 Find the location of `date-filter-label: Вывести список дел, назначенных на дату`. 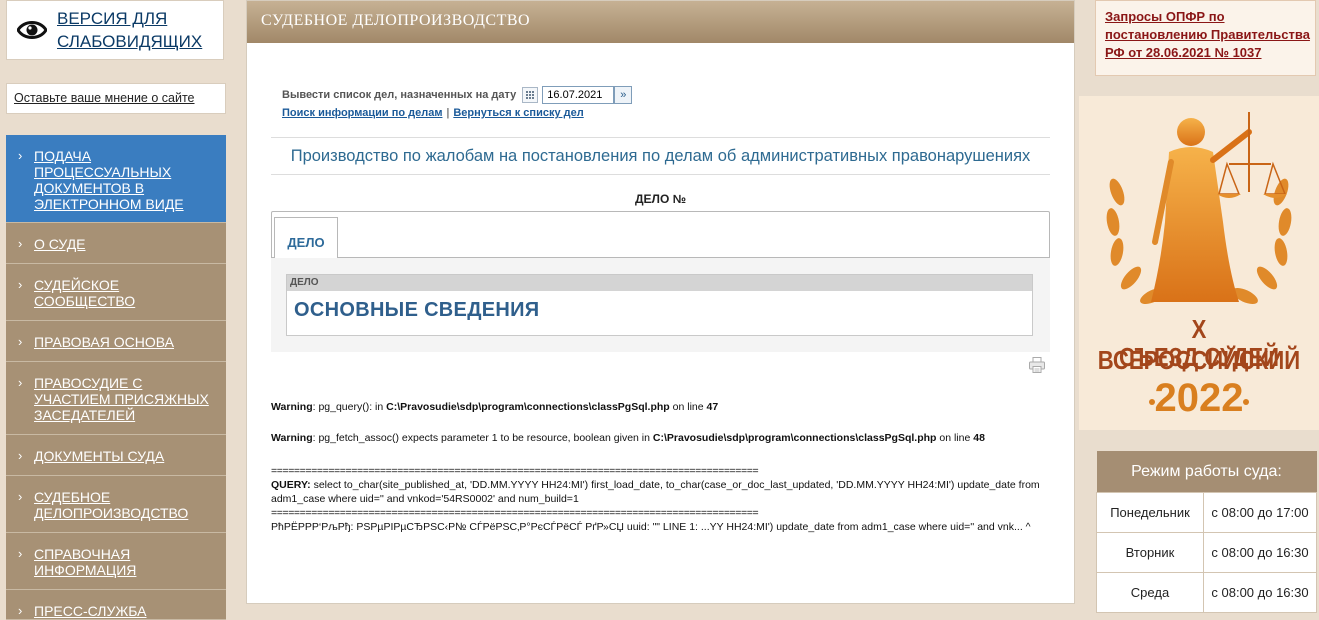

date-filter-label: Вывести список дел, назначенных на дату is located at coordinates (399, 95).